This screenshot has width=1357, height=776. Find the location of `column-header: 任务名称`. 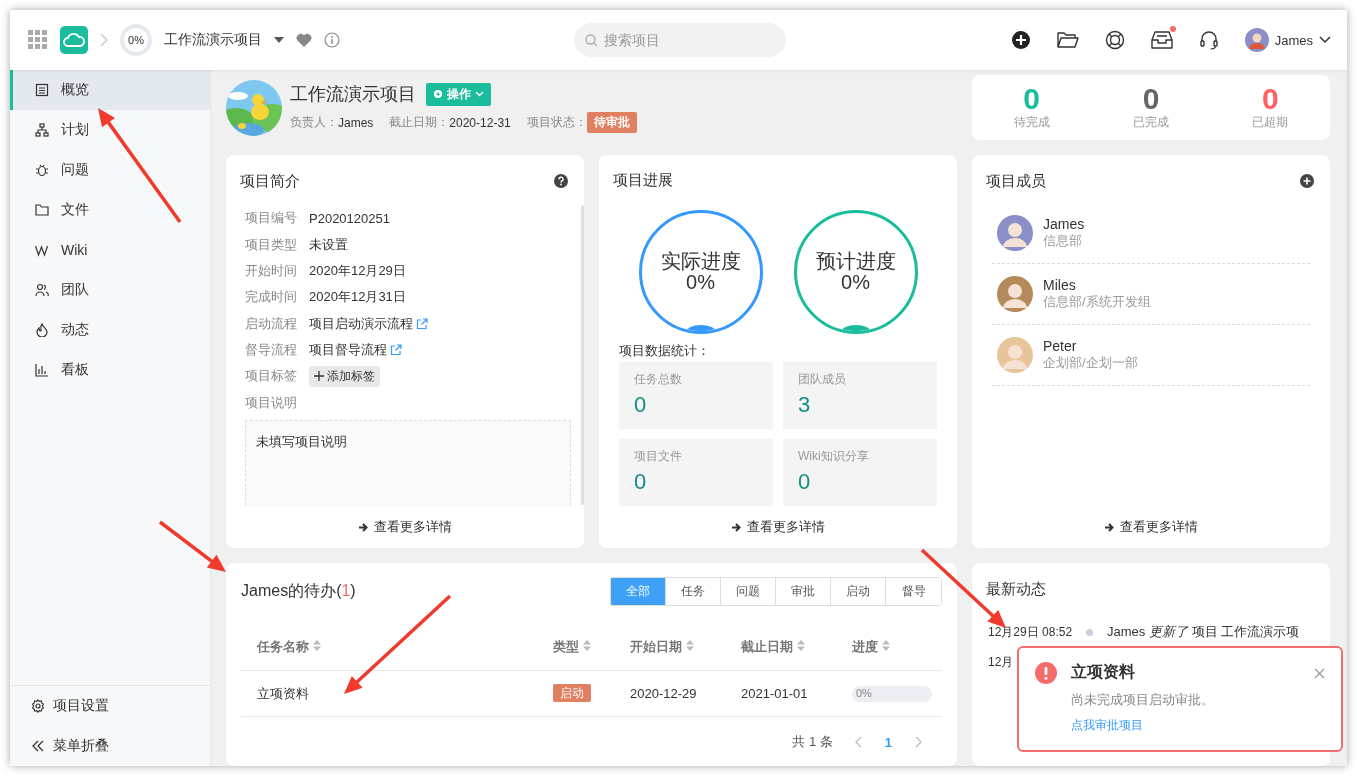

column-header: 任务名称 is located at coordinates (389, 647).